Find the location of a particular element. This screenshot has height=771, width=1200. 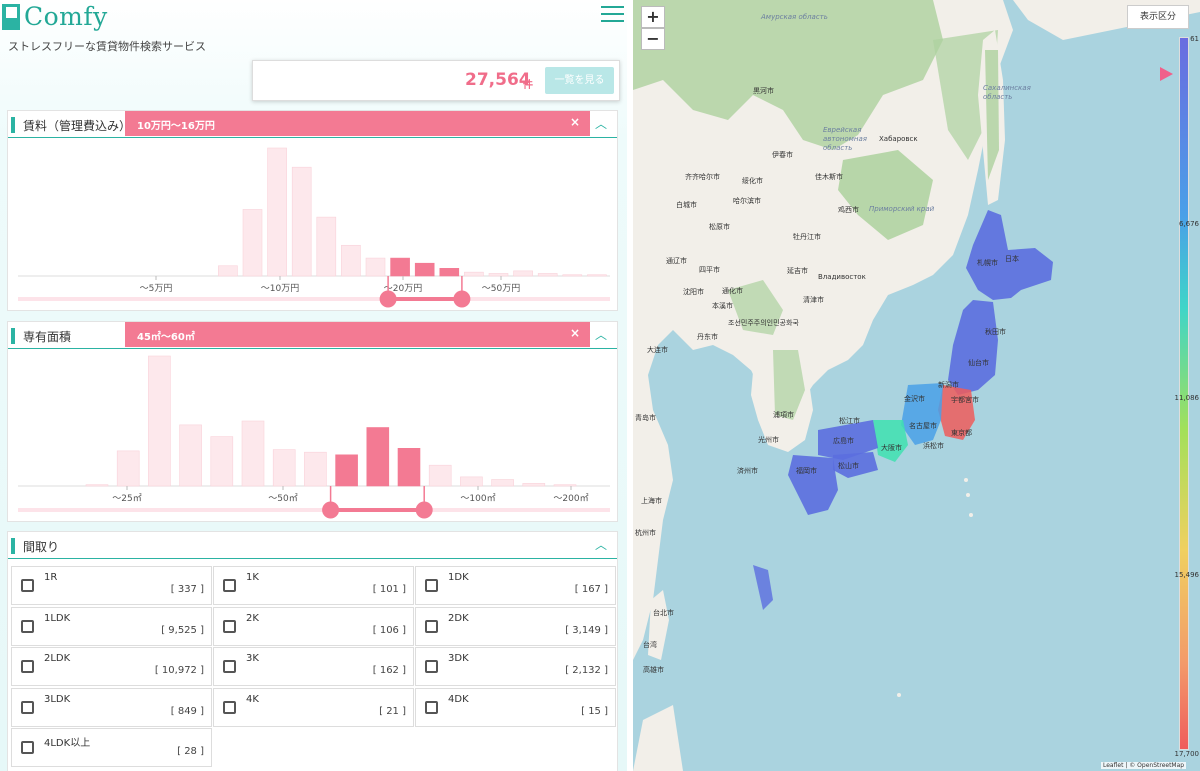

layout-option-1DK: 1DK [ 167 ] is located at coordinates (515, 585).